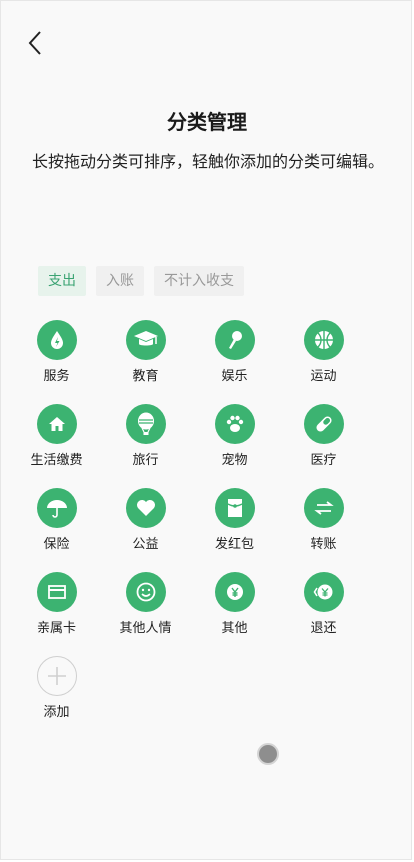  What do you see at coordinates (56, 460) in the screenshot?
I see `category-label: 生活缴费` at bounding box center [56, 460].